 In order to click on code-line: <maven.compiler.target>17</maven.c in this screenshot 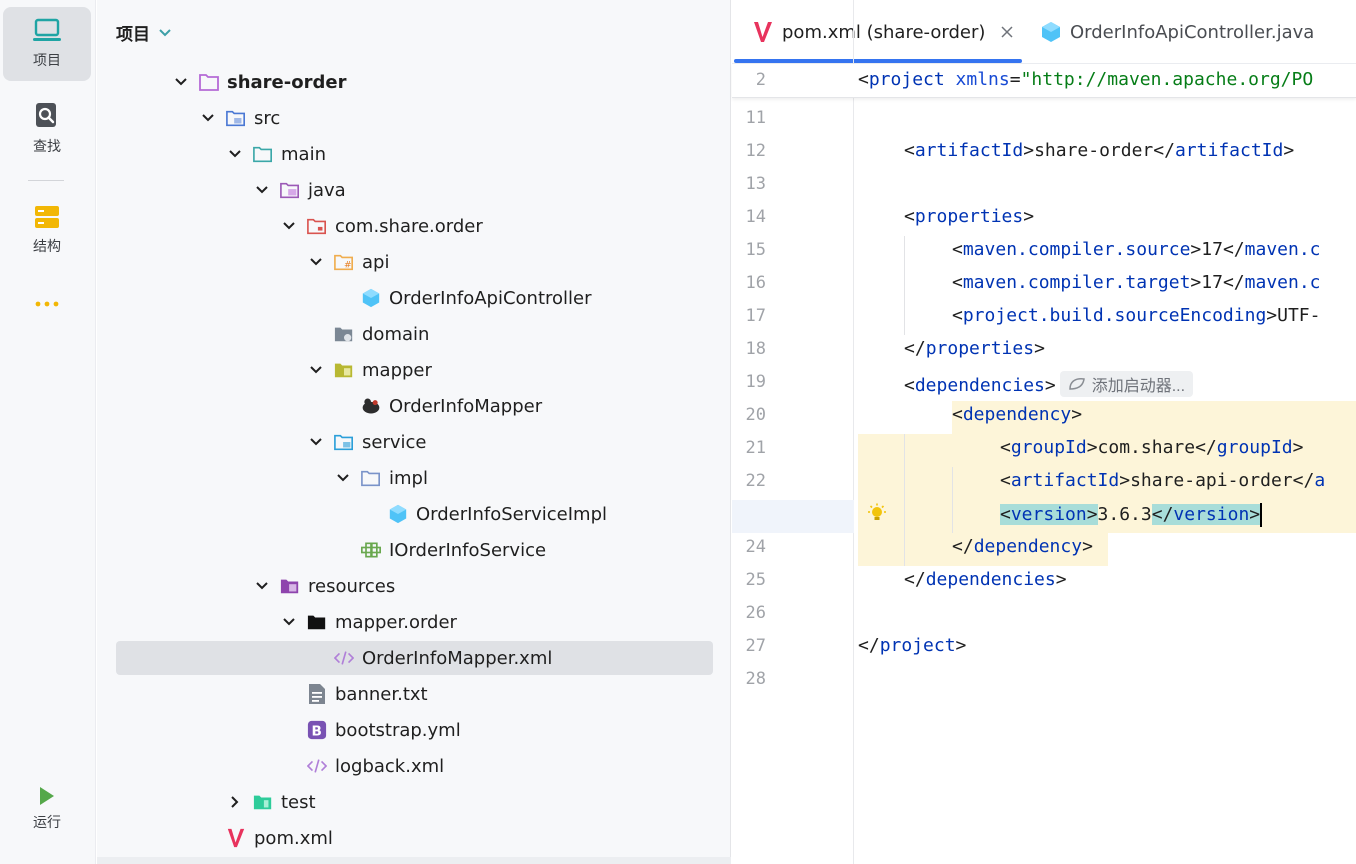, I will do `click(1136, 282)`.